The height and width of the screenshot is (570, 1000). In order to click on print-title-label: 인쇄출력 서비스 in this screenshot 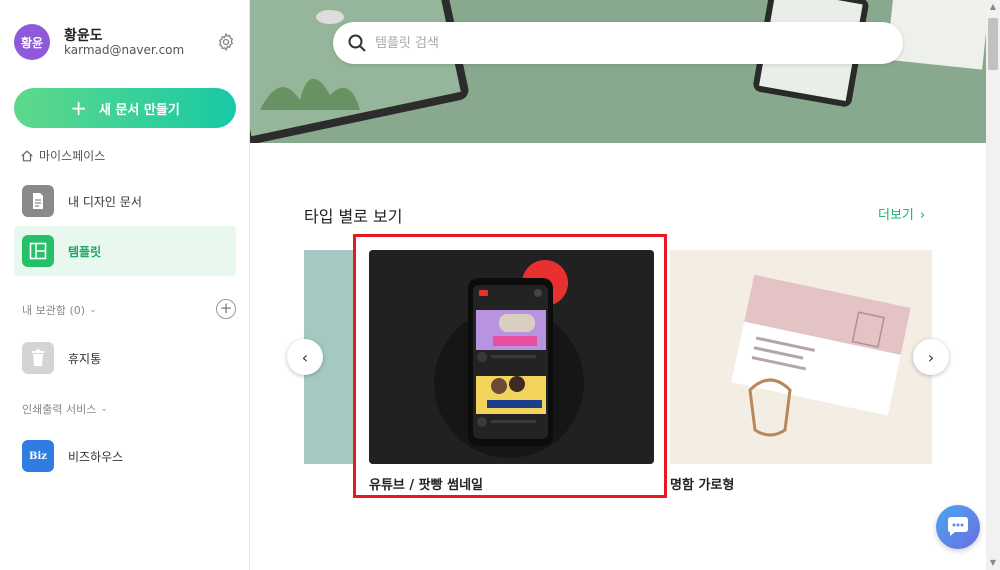, I will do `click(59, 409)`.